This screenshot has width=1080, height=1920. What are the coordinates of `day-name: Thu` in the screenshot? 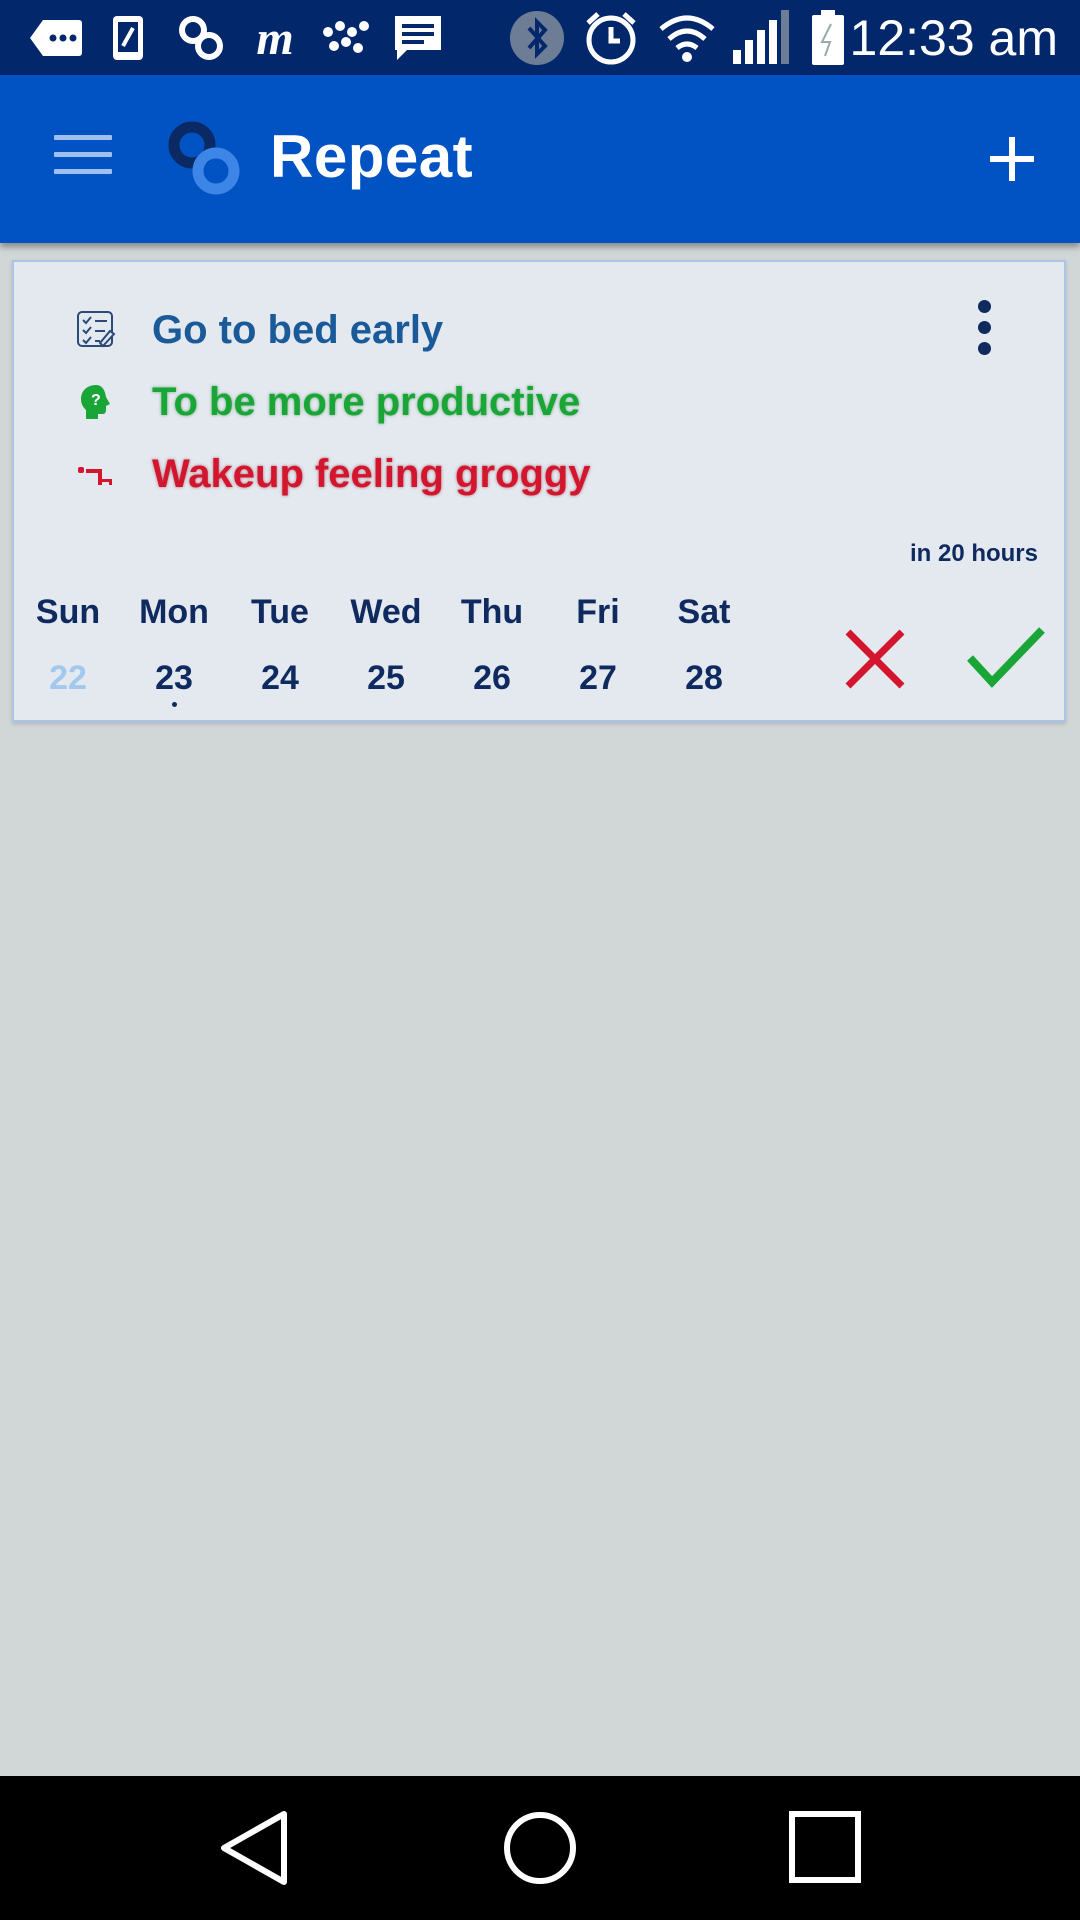 It's located at (492, 612).